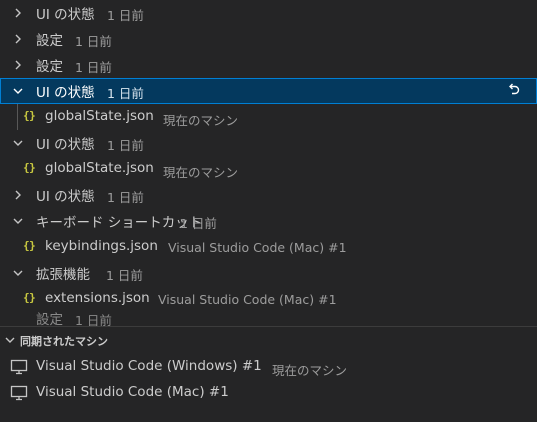 This screenshot has width=537, height=422. Describe the element at coordinates (119, 223) in the screenshot. I see `tree-item-label: キーボード ショートカット` at that location.